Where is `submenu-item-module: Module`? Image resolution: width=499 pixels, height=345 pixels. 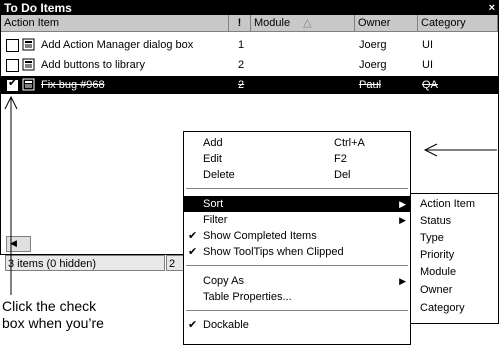 submenu-item-module: Module is located at coordinates (454, 272).